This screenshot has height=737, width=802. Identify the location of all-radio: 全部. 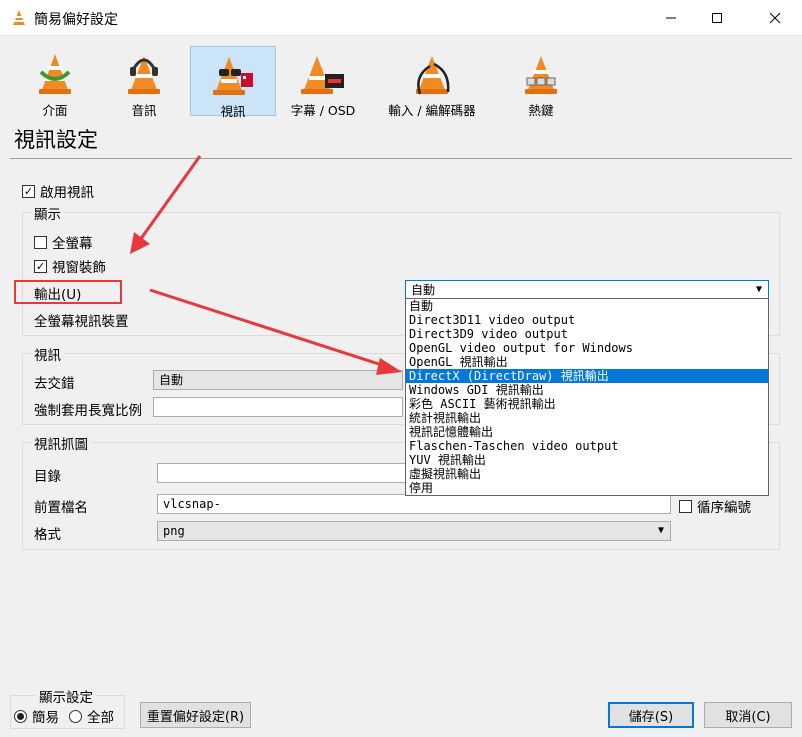
(91, 716).